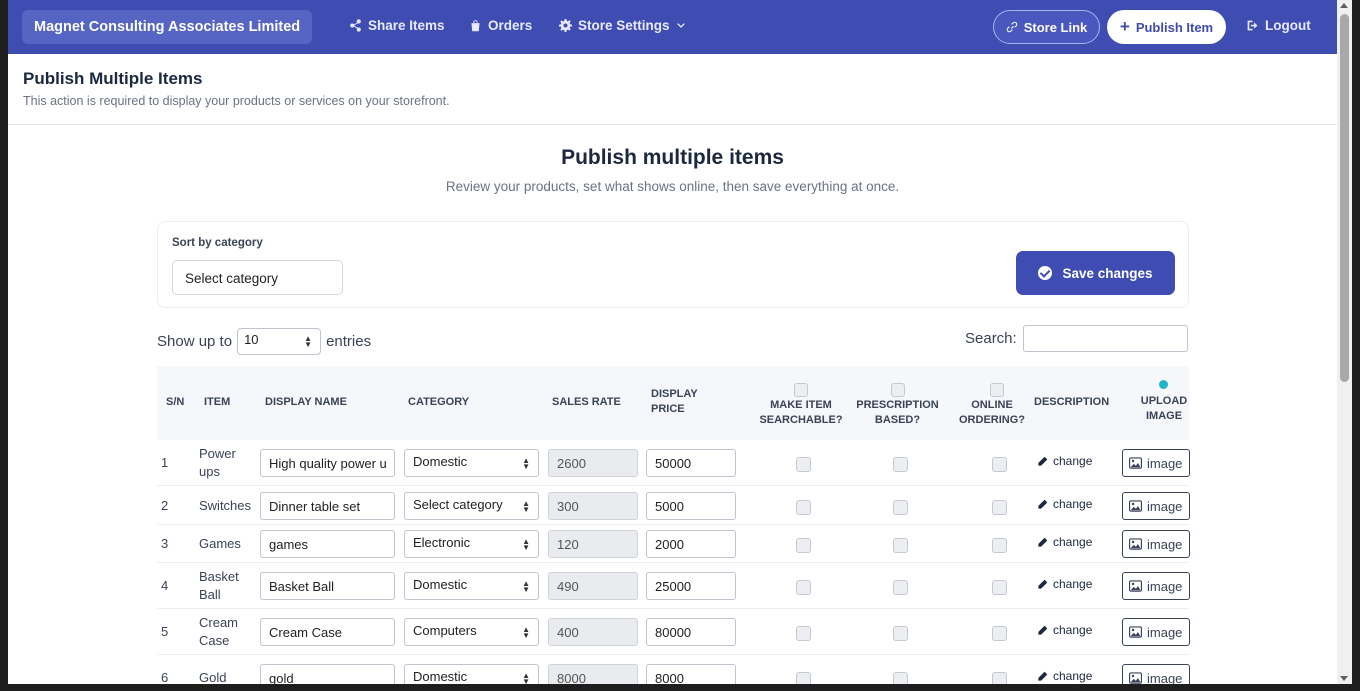  I want to click on logout-label: Logout, so click(1288, 25).